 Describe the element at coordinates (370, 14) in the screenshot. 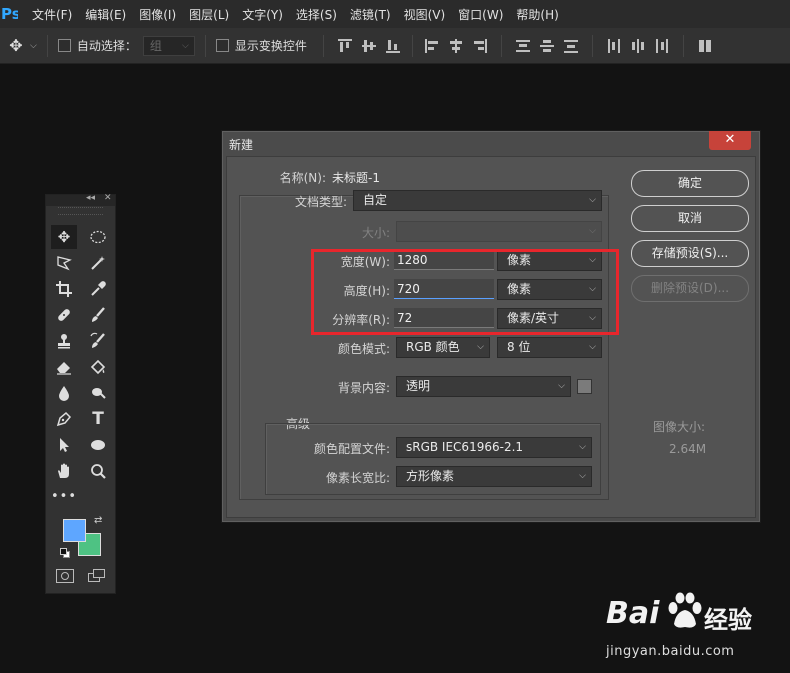

I see `menu-filter: 滤镜(T)` at that location.